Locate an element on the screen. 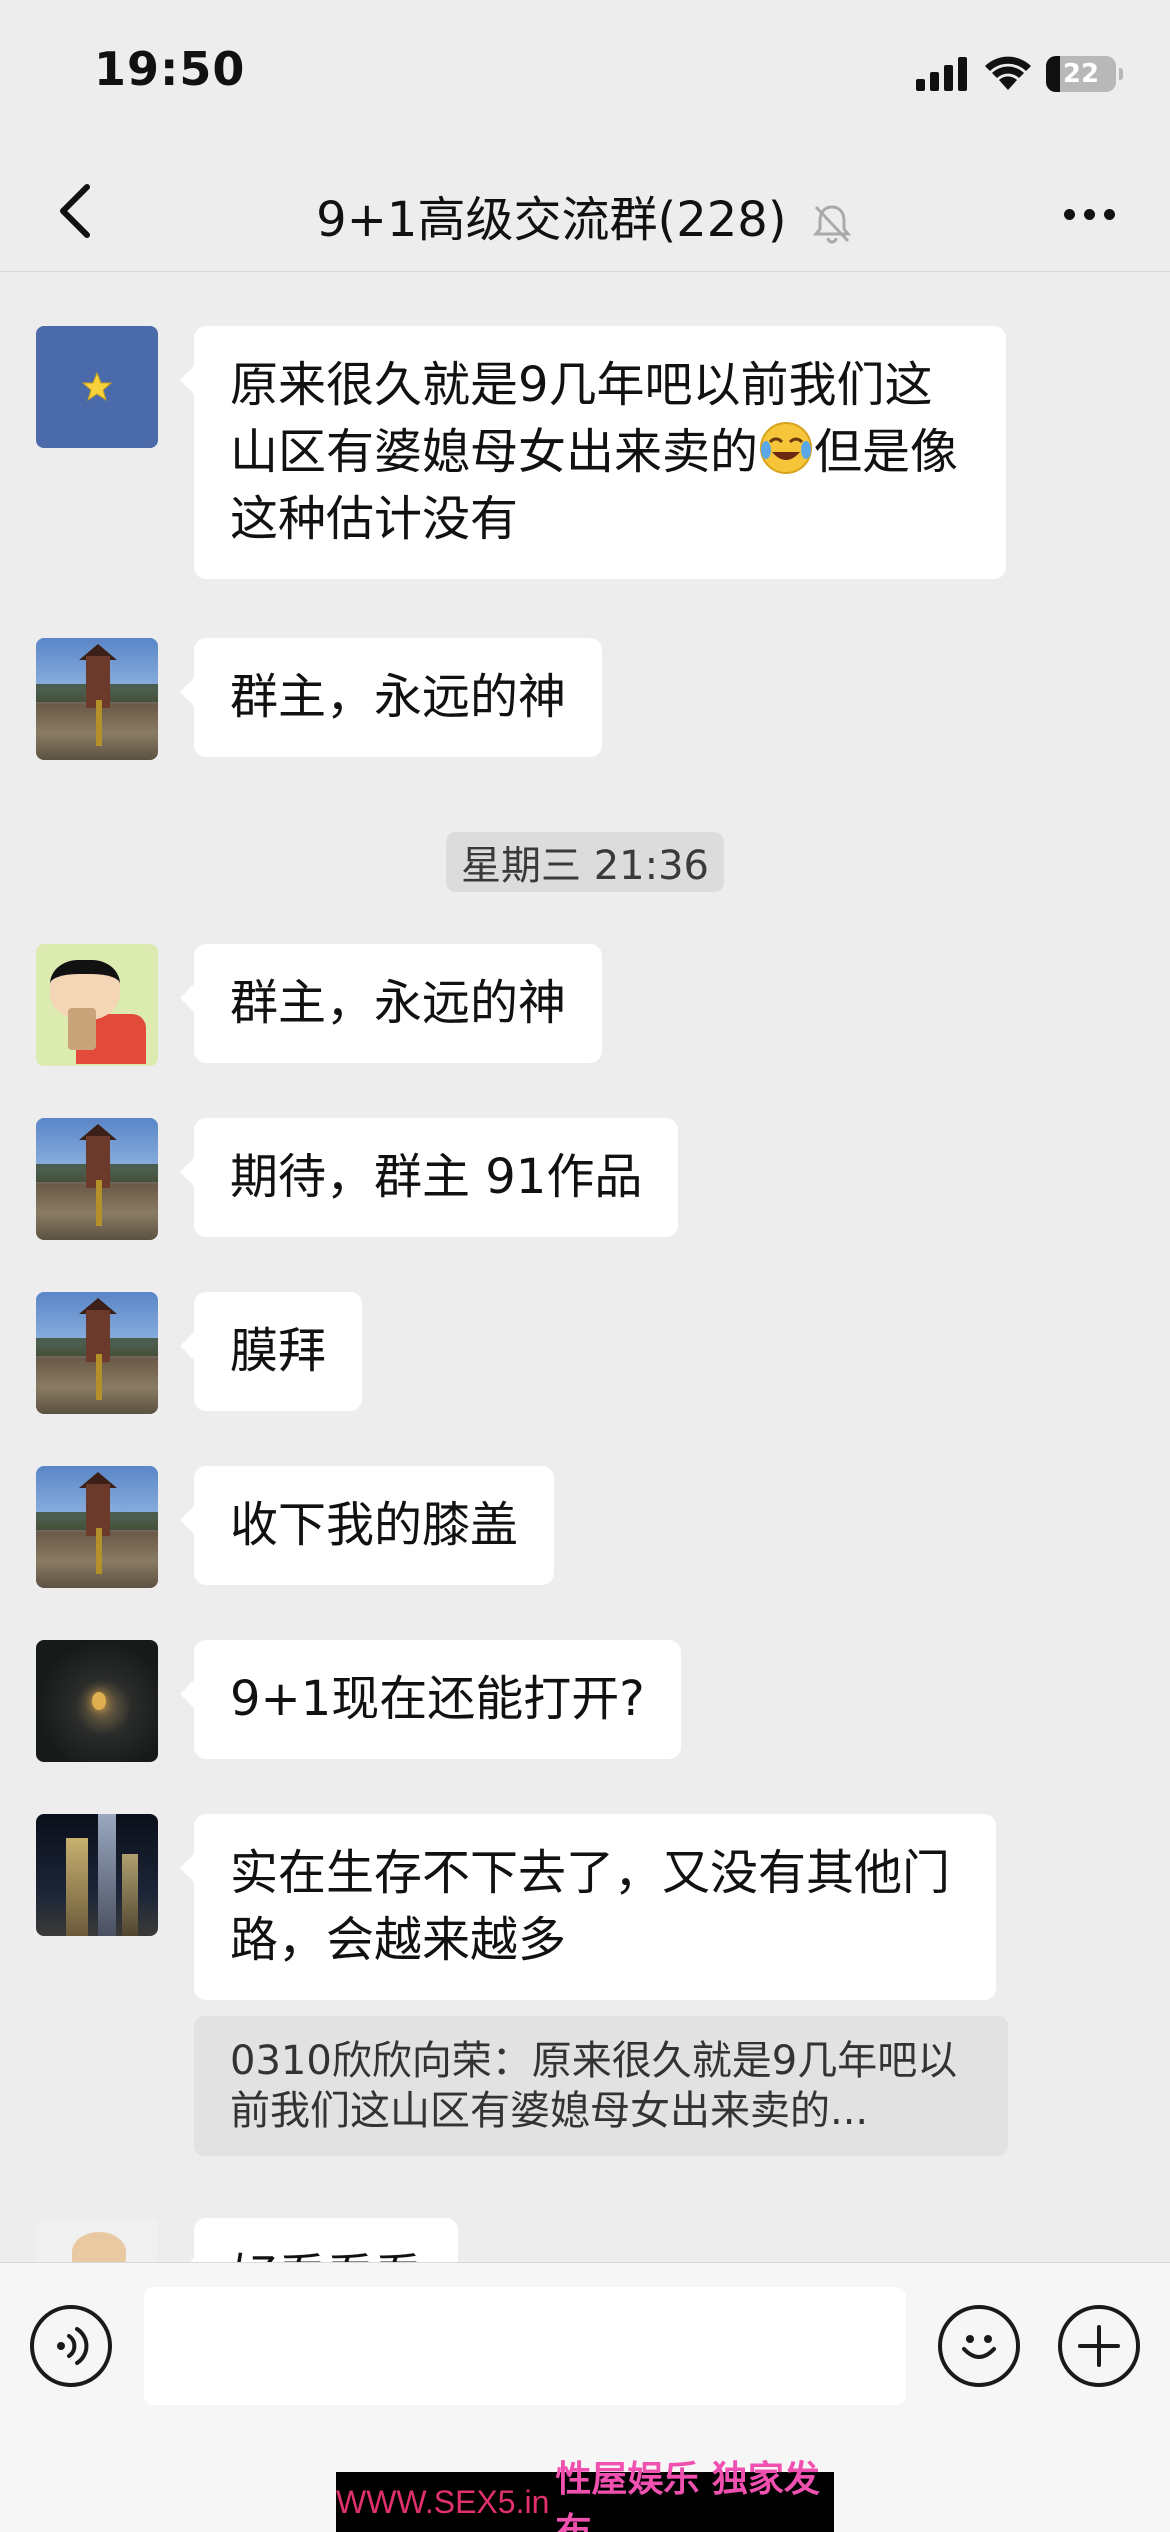 Image resolution: width=1170 pixels, height=2532 pixels. message-row: 期待，群主 91作品 is located at coordinates (357, 1179).